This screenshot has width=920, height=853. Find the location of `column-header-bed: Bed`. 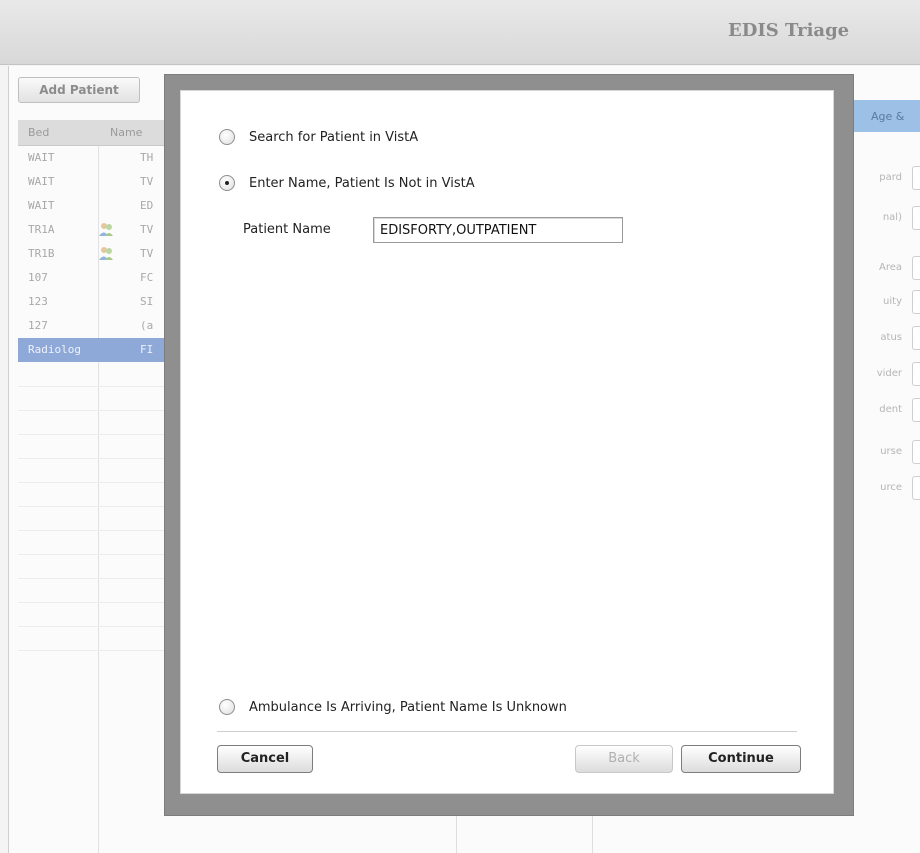

column-header-bed: Bed is located at coordinates (38, 132).